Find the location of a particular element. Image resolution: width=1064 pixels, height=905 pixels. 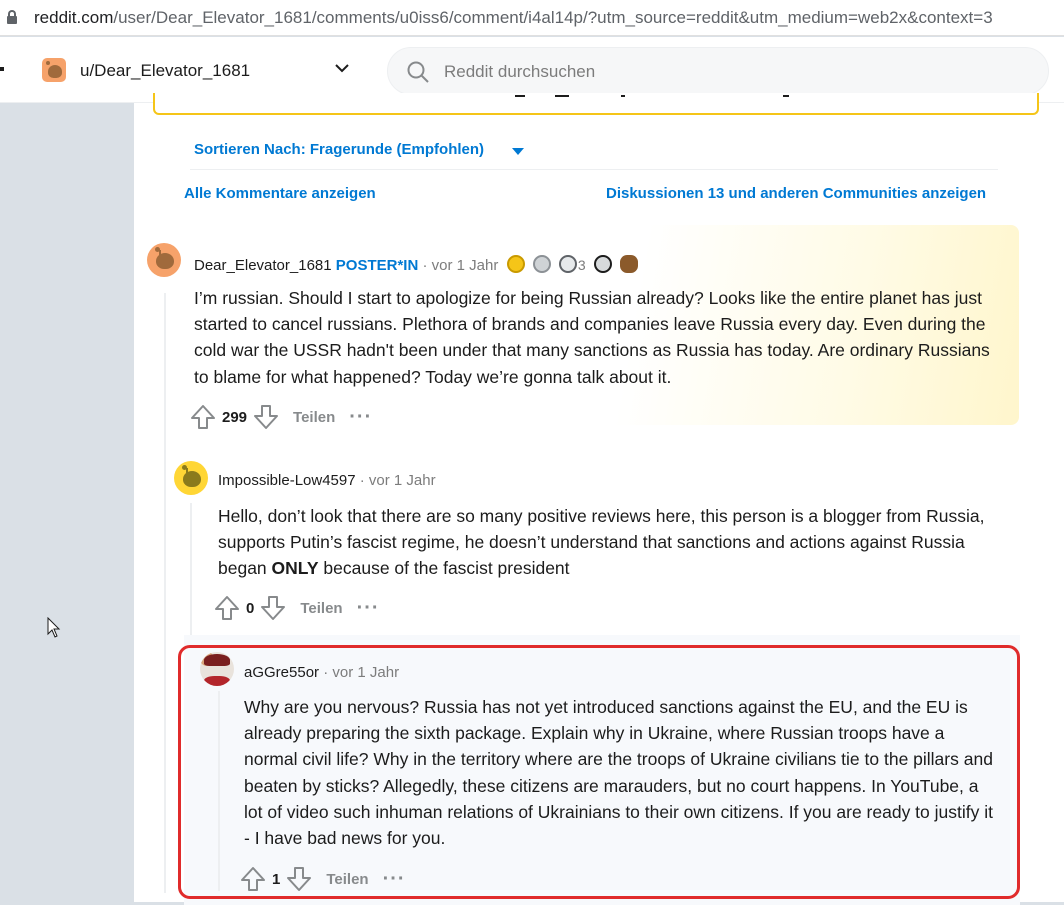

comment-actions: 0 Teilen ··· is located at coordinates (297, 608).